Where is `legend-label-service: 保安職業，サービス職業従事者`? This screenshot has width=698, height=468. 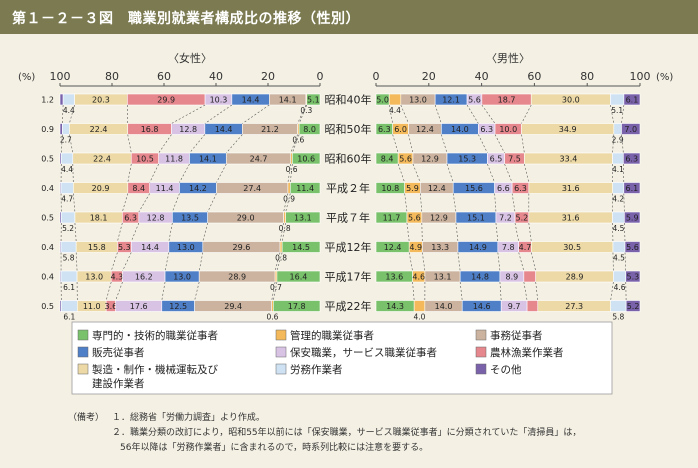
legend-label-service: 保安職業，サービス職業従事者 is located at coordinates (363, 352).